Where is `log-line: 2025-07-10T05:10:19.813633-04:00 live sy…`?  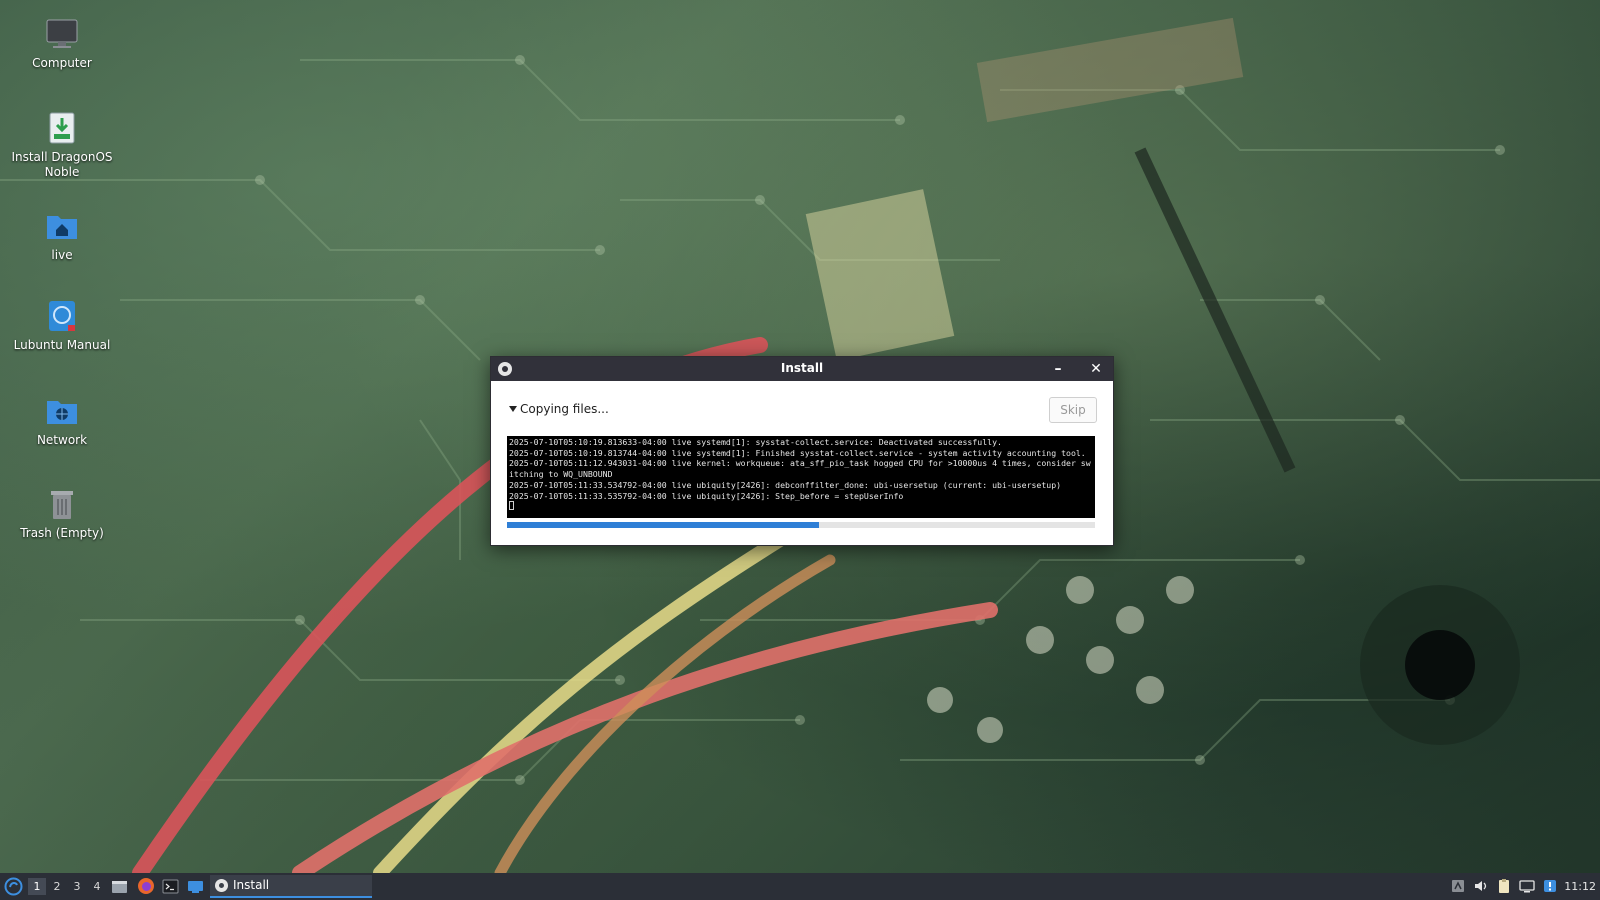
log-line: 2025-07-10T05:10:19.813633-04:00 live sy… is located at coordinates (755, 442).